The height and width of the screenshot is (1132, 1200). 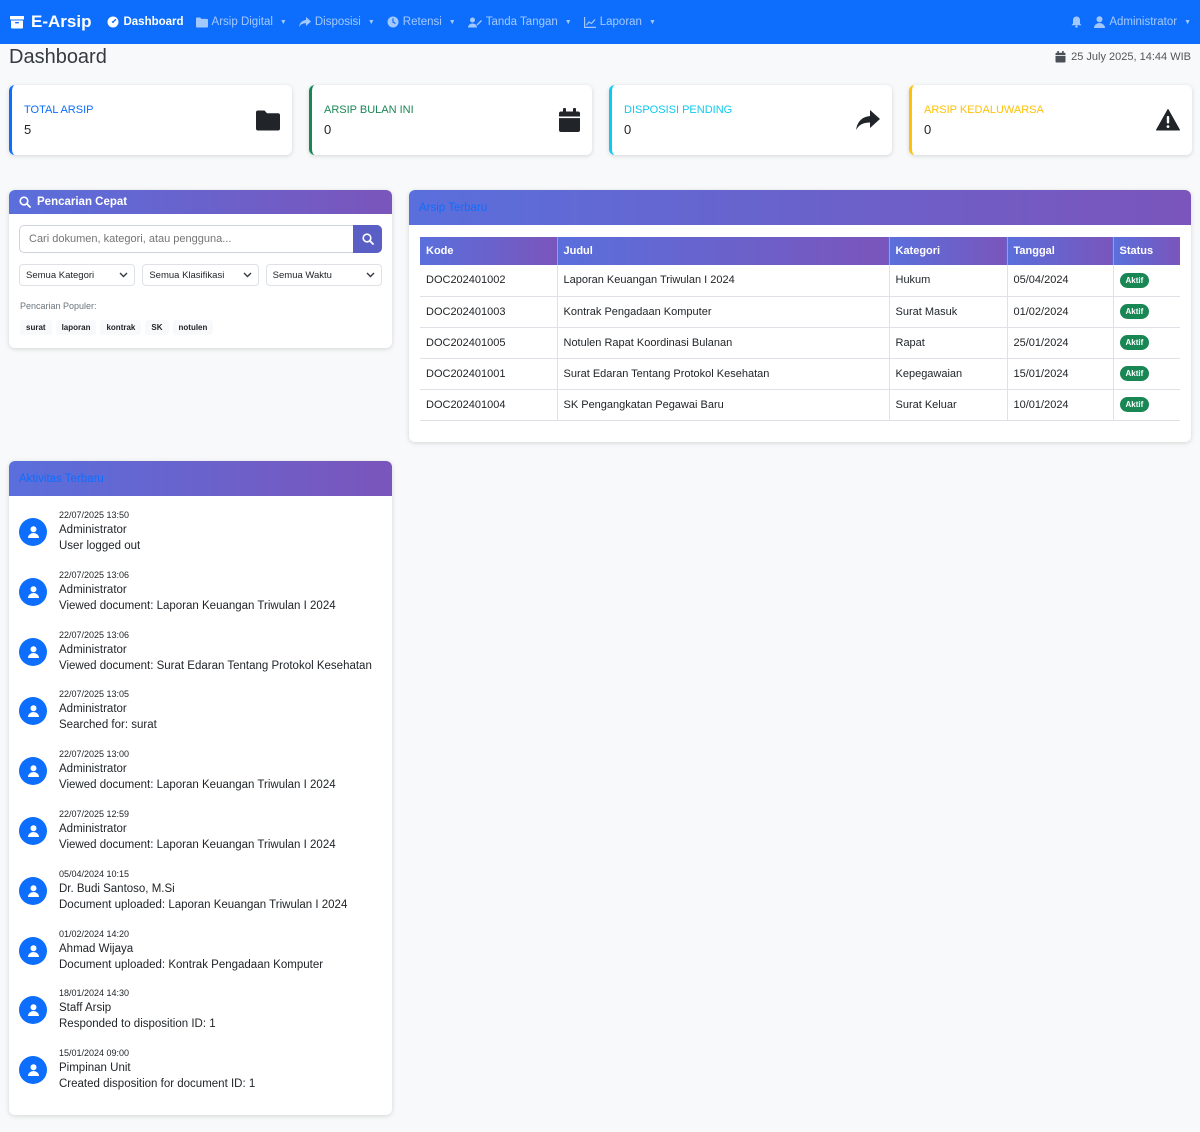 What do you see at coordinates (489, 312) in the screenshot?
I see `cell-kode: DOC202401003` at bounding box center [489, 312].